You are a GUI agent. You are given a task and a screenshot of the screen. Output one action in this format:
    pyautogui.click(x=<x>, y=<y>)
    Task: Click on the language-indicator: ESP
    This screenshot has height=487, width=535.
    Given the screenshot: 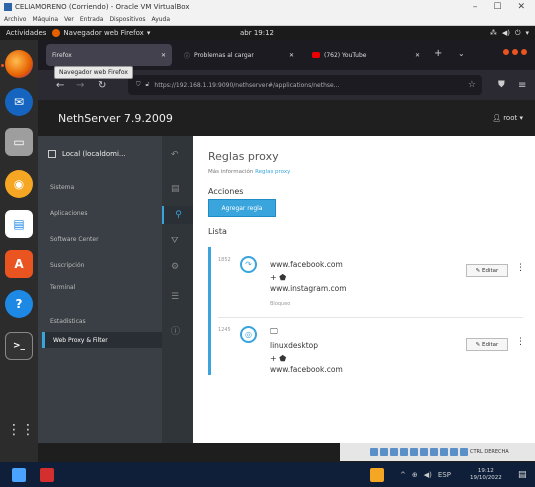 What is the action you would take?
    pyautogui.click(x=444, y=474)
    